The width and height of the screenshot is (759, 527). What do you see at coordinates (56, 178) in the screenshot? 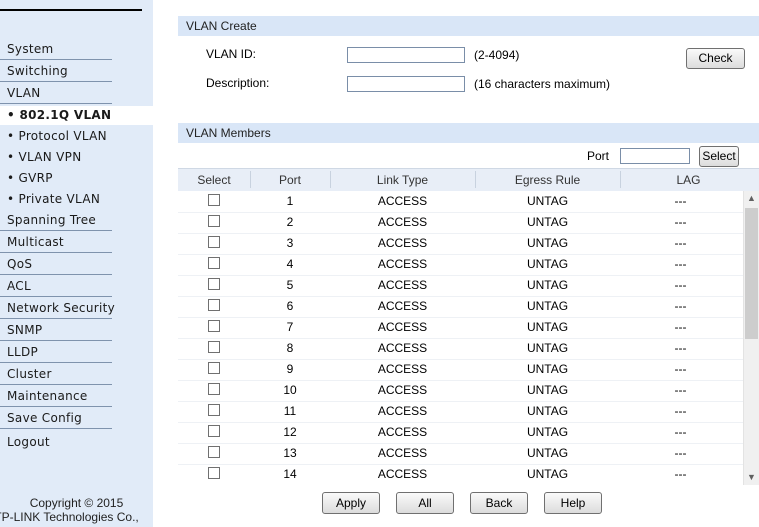
I see `sidebar-item-gvrp: • GVRP` at bounding box center [56, 178].